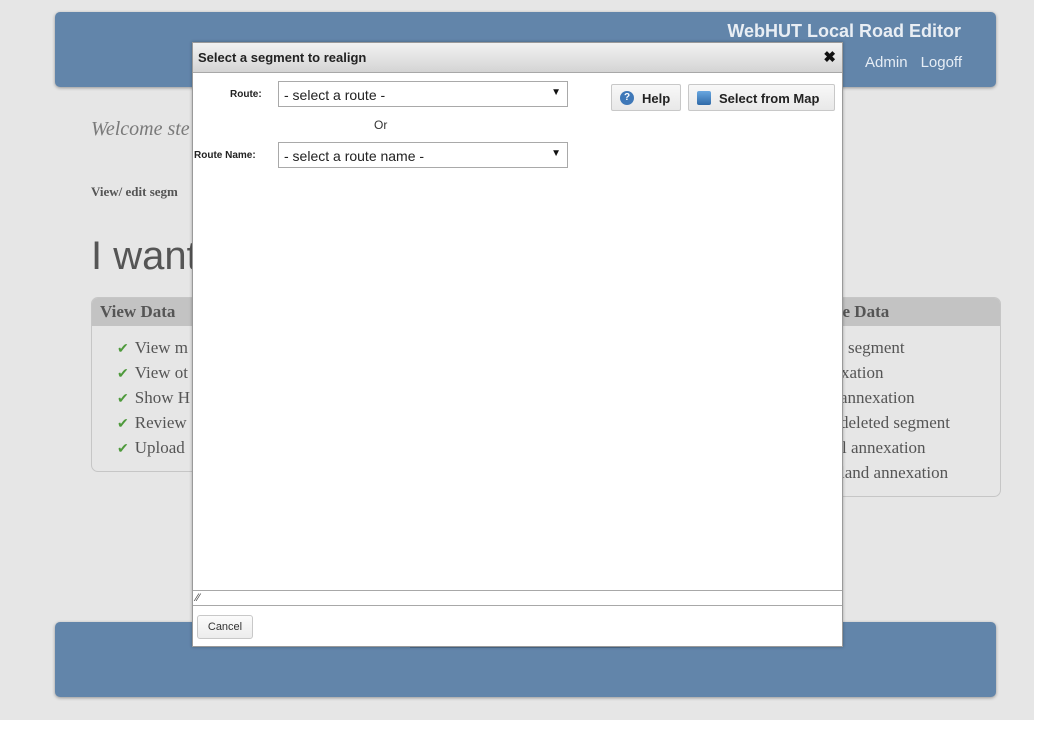  What do you see at coordinates (225, 627) in the screenshot?
I see `cancel-button: Cancel` at bounding box center [225, 627].